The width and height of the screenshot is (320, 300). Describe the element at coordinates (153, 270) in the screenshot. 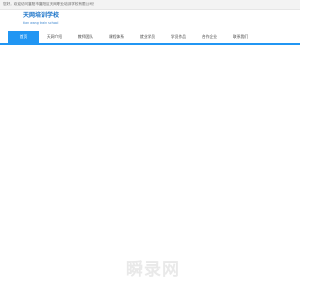

I see `watermark: 瞬录网` at that location.